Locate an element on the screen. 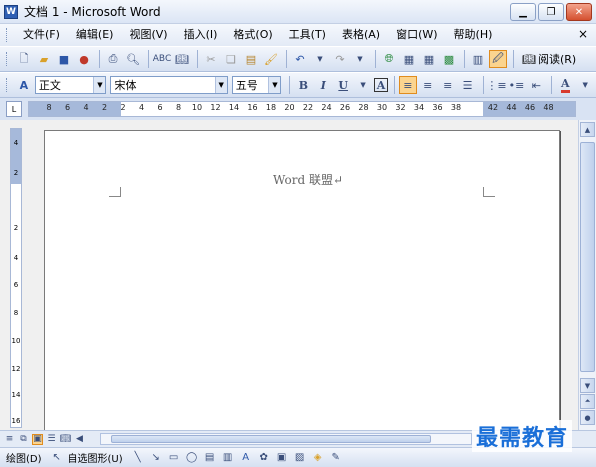 This screenshot has height=467, width=596. document-close-button: × is located at coordinates (583, 34).